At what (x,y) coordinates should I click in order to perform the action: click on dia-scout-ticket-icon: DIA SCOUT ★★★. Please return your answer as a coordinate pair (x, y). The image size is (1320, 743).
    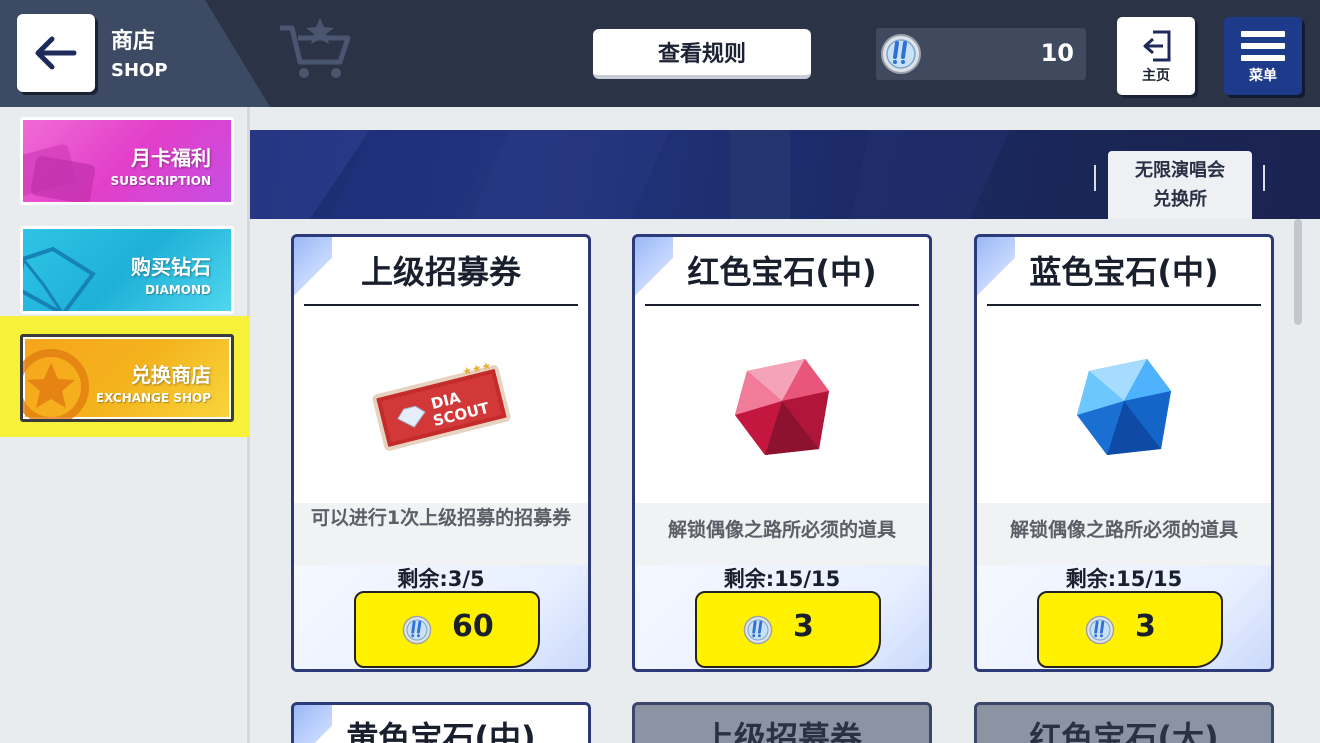
    Looking at the image, I should click on (441, 405).